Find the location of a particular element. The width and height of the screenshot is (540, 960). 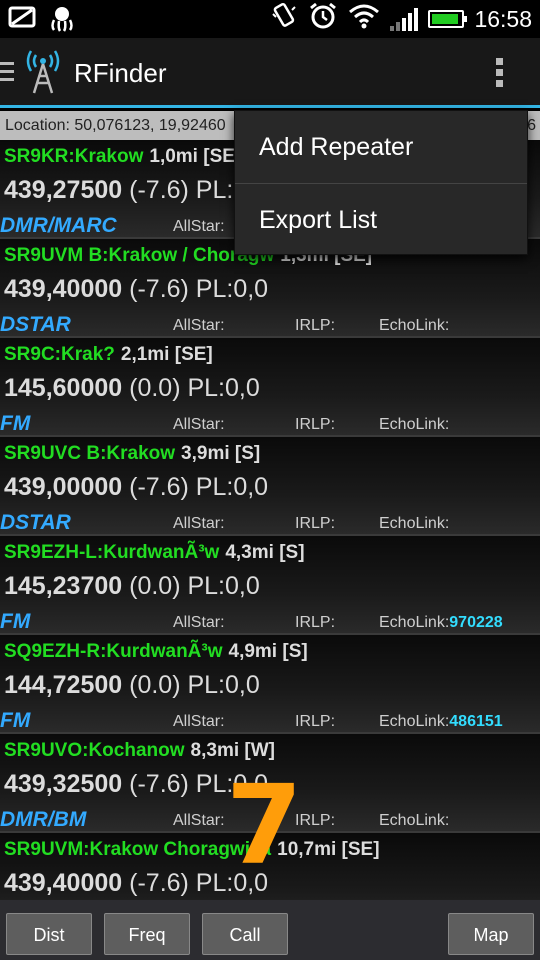

overflow-menu-icon is located at coordinates (500, 74).